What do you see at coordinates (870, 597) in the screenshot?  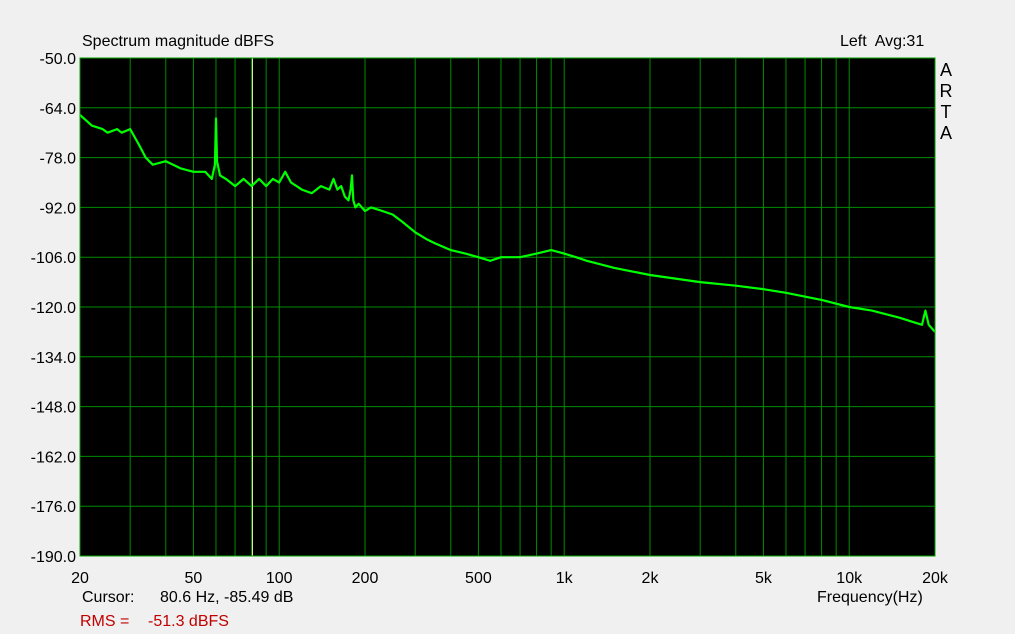 I see `x-axis-label: Frequency(Hz)` at bounding box center [870, 597].